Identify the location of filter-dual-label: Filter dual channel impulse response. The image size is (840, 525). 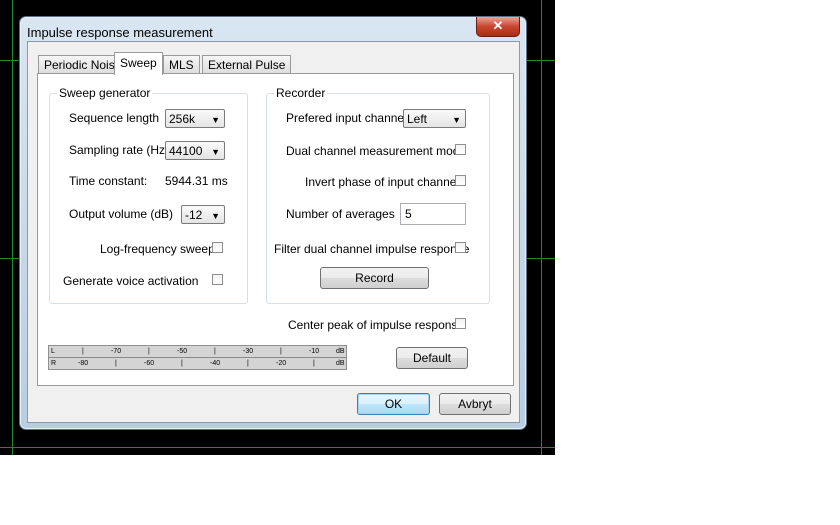
(372, 249).